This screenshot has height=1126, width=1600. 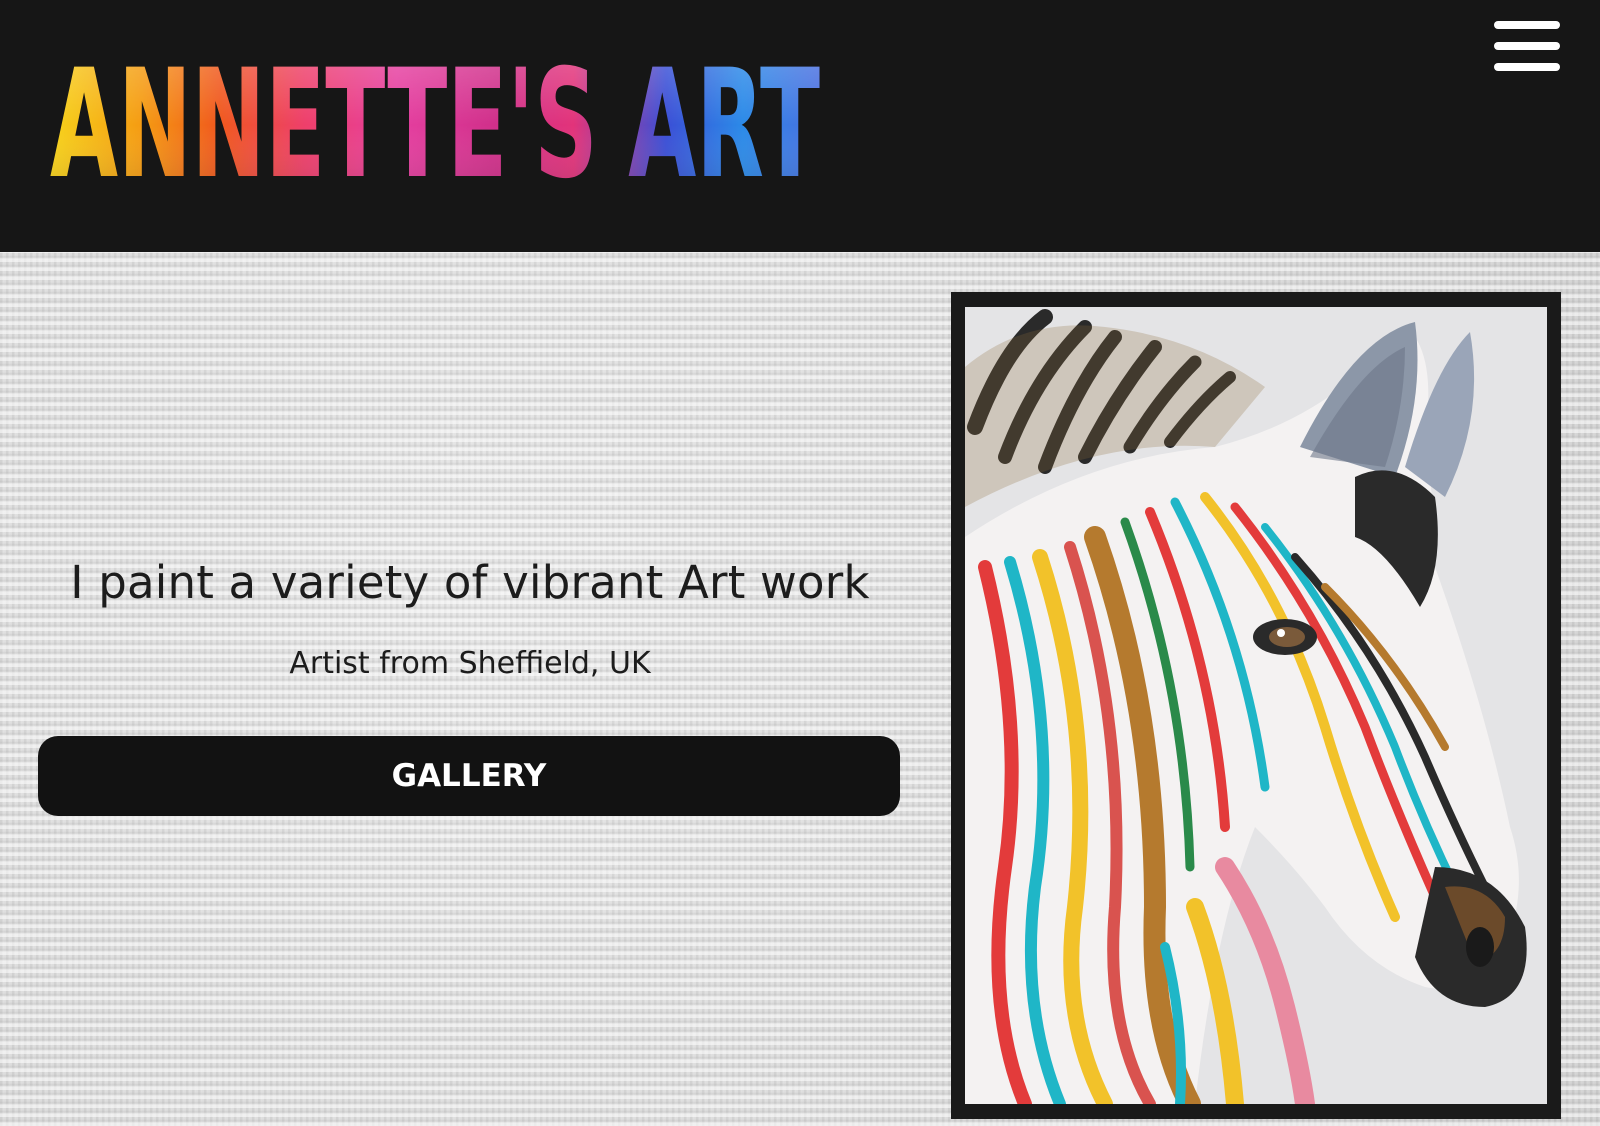 I want to click on hero-headline: I paint a variety of vibrant Art work, so click(x=470, y=582).